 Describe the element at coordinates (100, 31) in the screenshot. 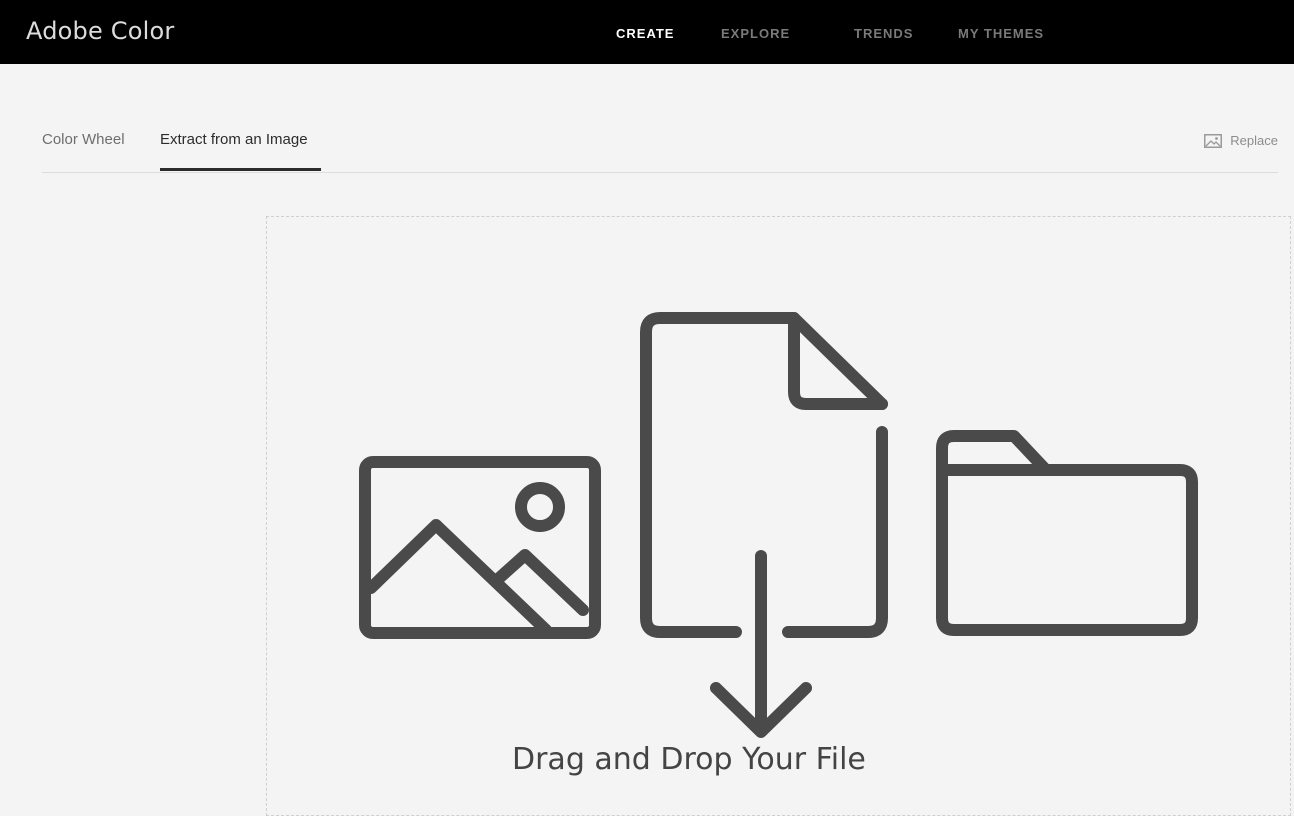

I see `app-title: Adobe Color` at that location.